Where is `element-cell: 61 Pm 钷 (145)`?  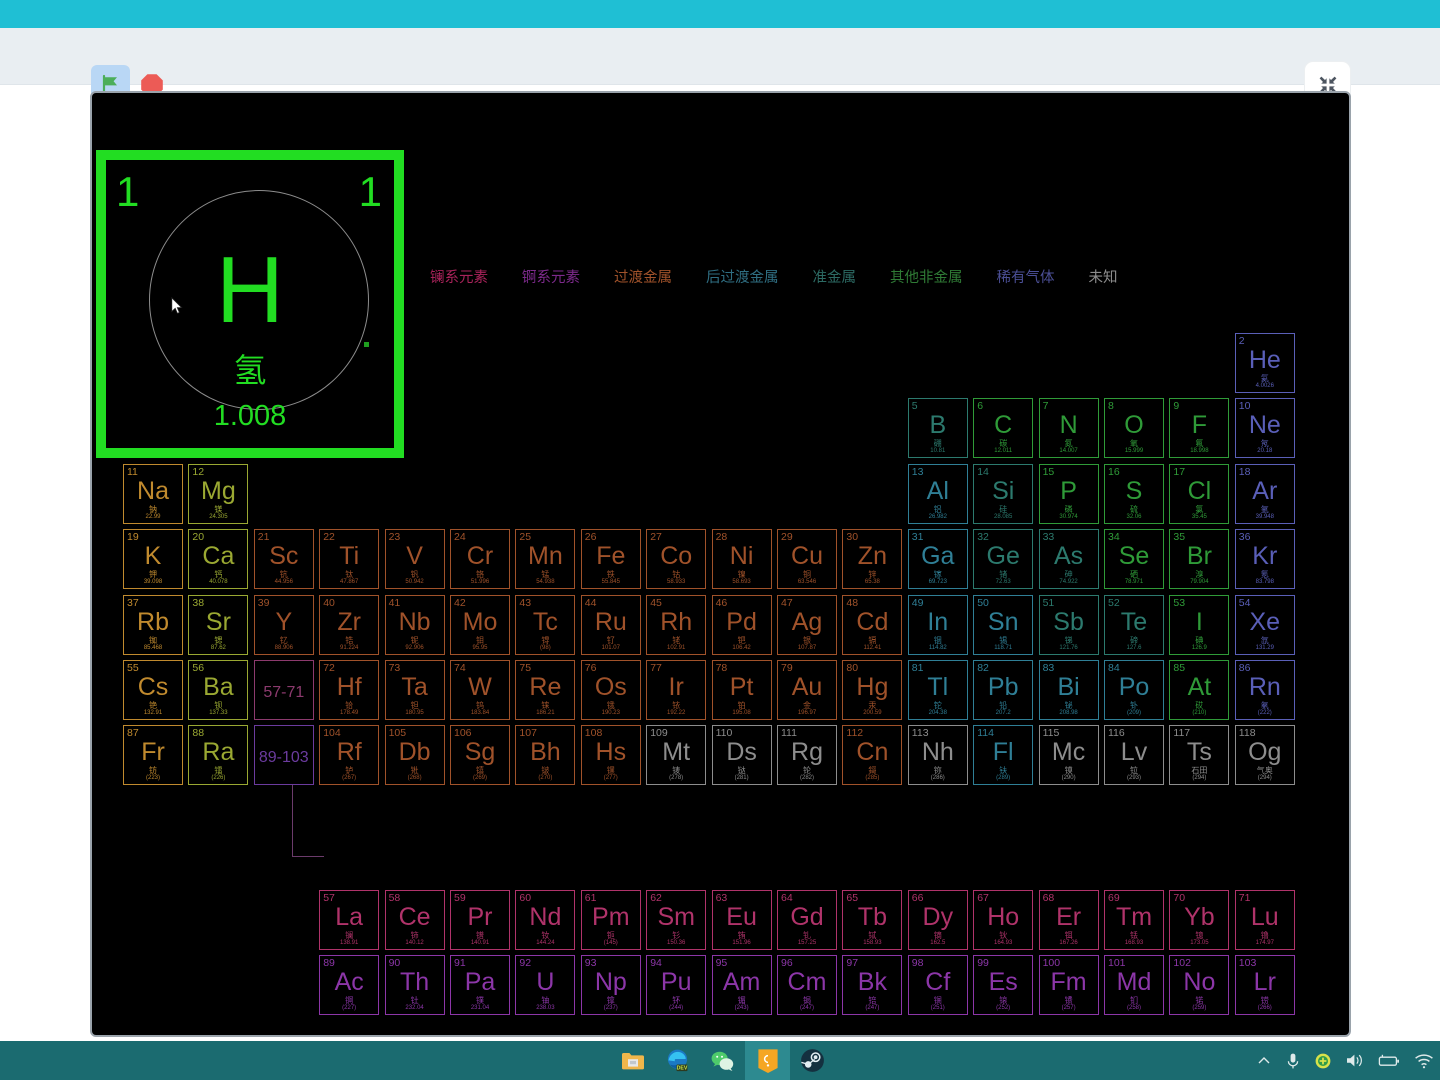 element-cell: 61 Pm 钷 (145) is located at coordinates (610, 919).